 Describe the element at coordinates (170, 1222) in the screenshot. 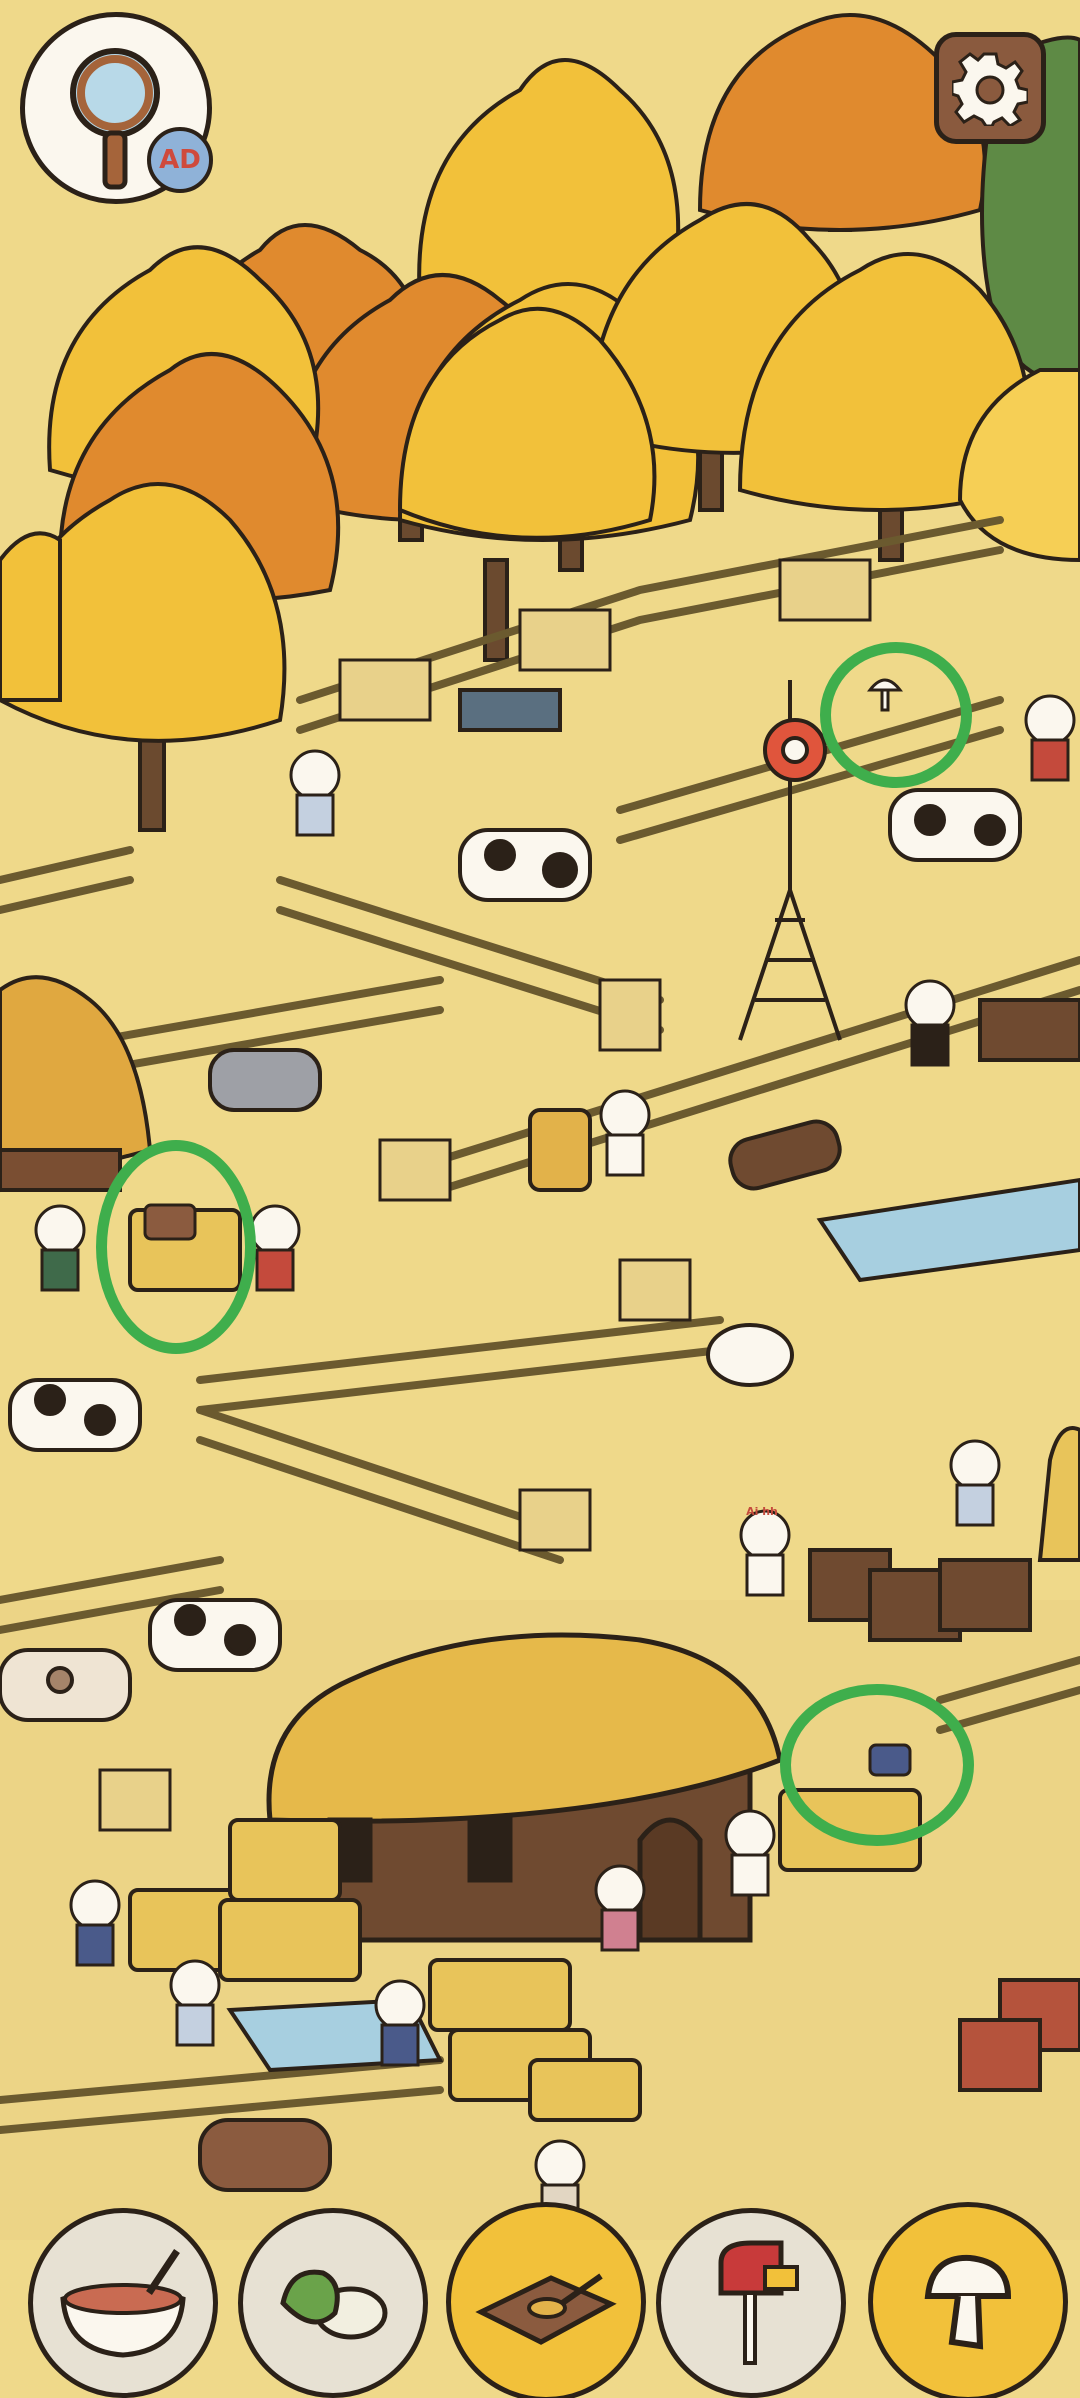

I see `cutting-board-found` at that location.